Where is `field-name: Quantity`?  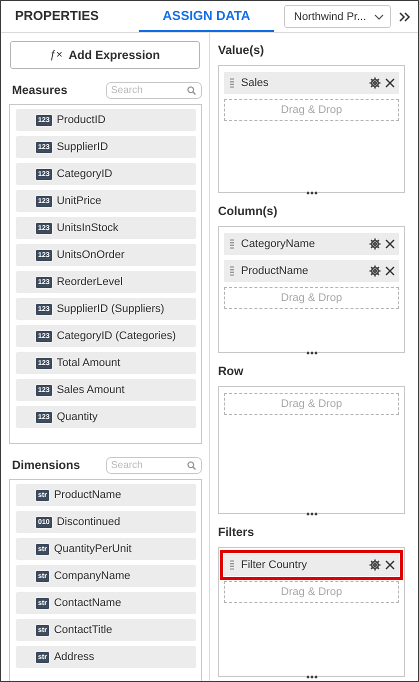
field-name: Quantity is located at coordinates (77, 417).